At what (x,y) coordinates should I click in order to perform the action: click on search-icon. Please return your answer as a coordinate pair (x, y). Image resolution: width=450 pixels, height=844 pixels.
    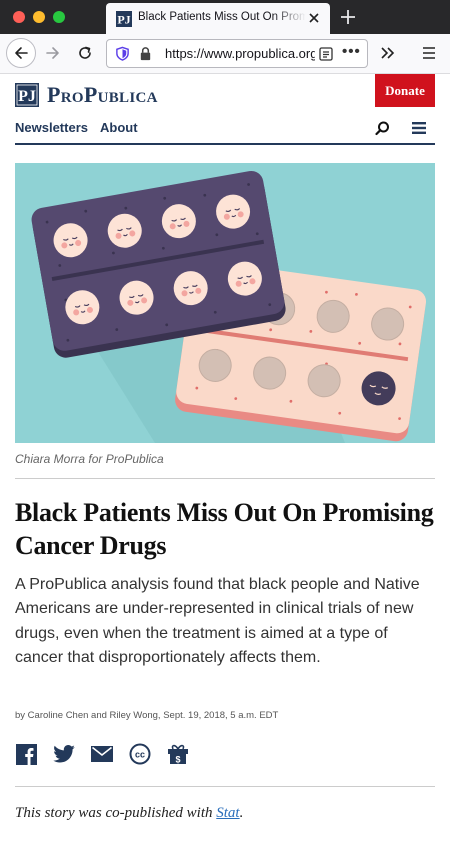
    Looking at the image, I should click on (382, 128).